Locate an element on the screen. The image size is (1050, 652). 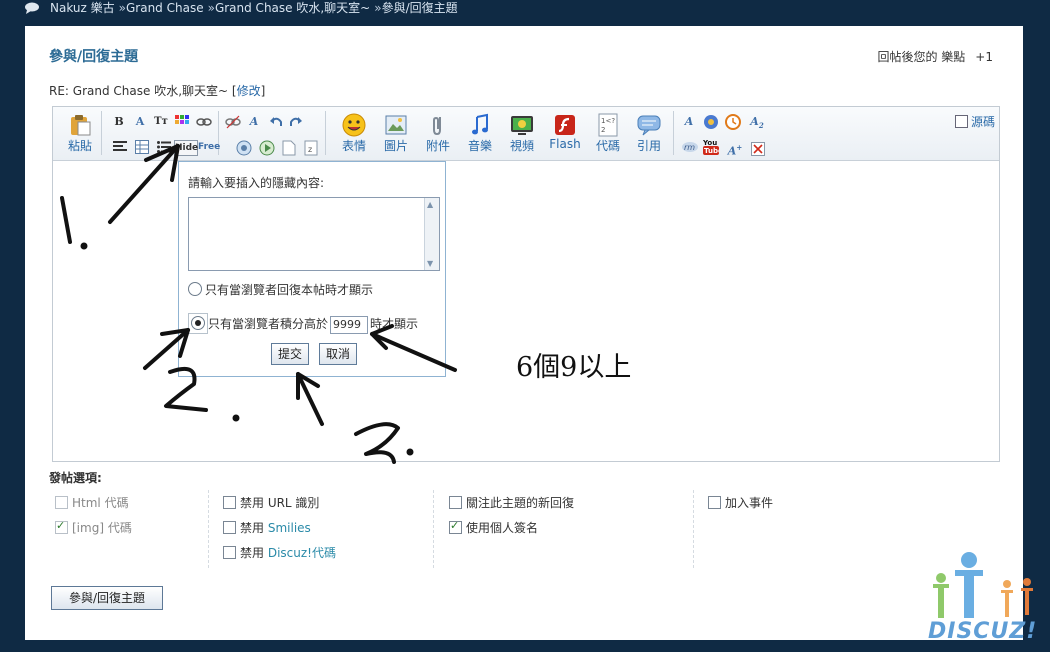
discuz-watermark: DISCUZ! is located at coordinates (983, 631).